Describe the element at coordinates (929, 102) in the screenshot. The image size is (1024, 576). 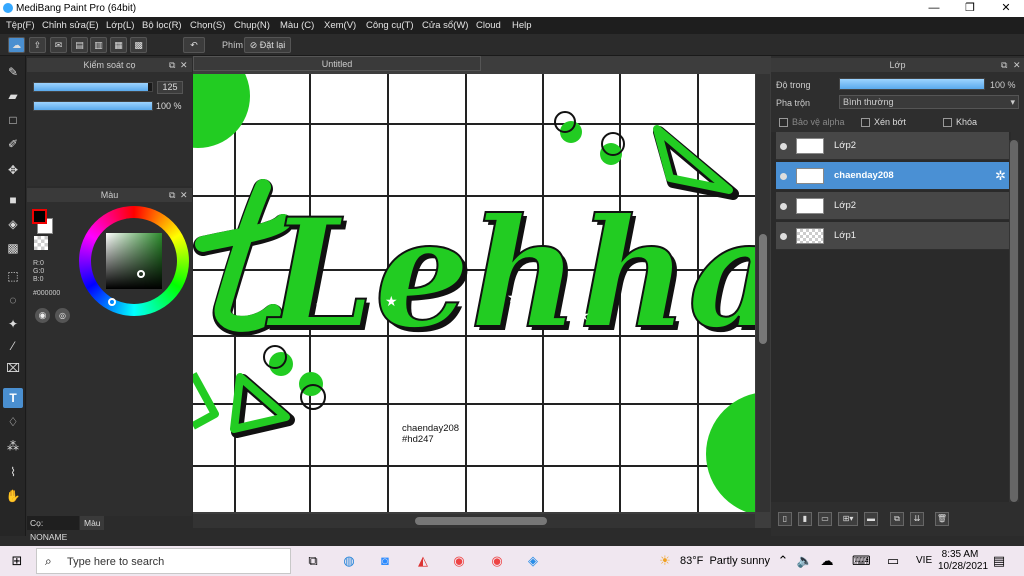
I see `blend-mode-select: Bình thường ▾` at that location.